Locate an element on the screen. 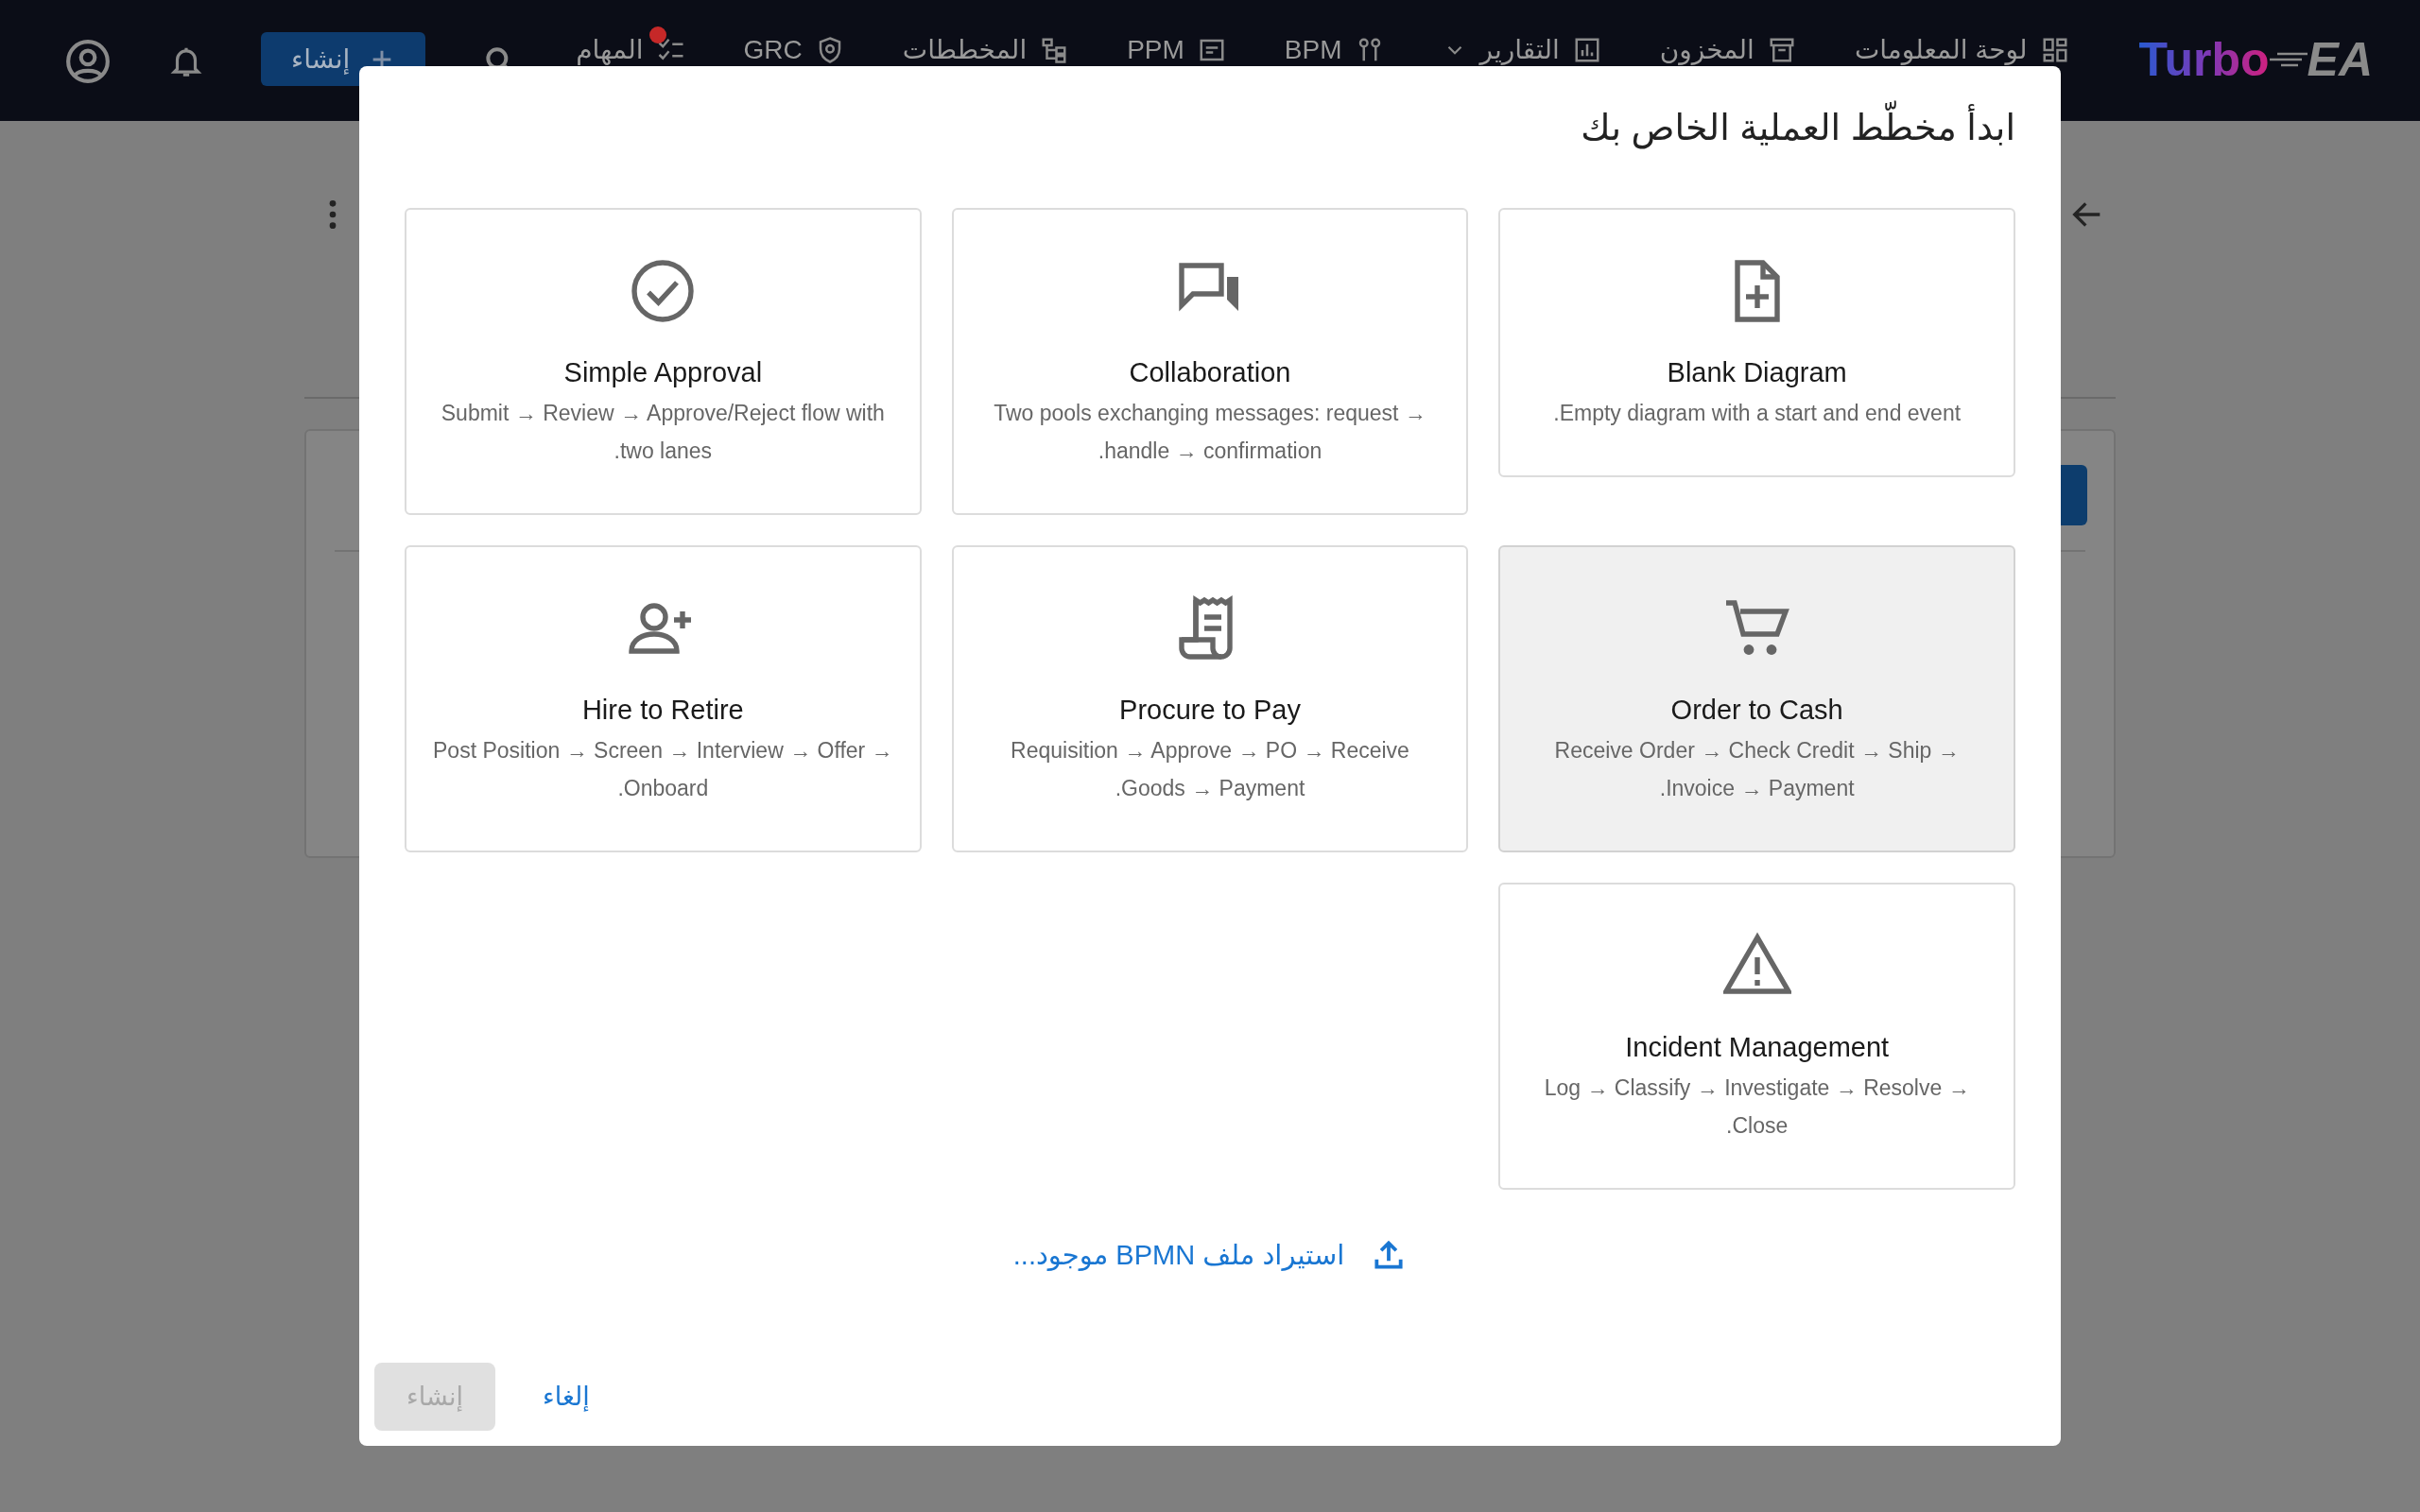 The height and width of the screenshot is (1512, 2420). nav-link: GRC is located at coordinates (799, 44).